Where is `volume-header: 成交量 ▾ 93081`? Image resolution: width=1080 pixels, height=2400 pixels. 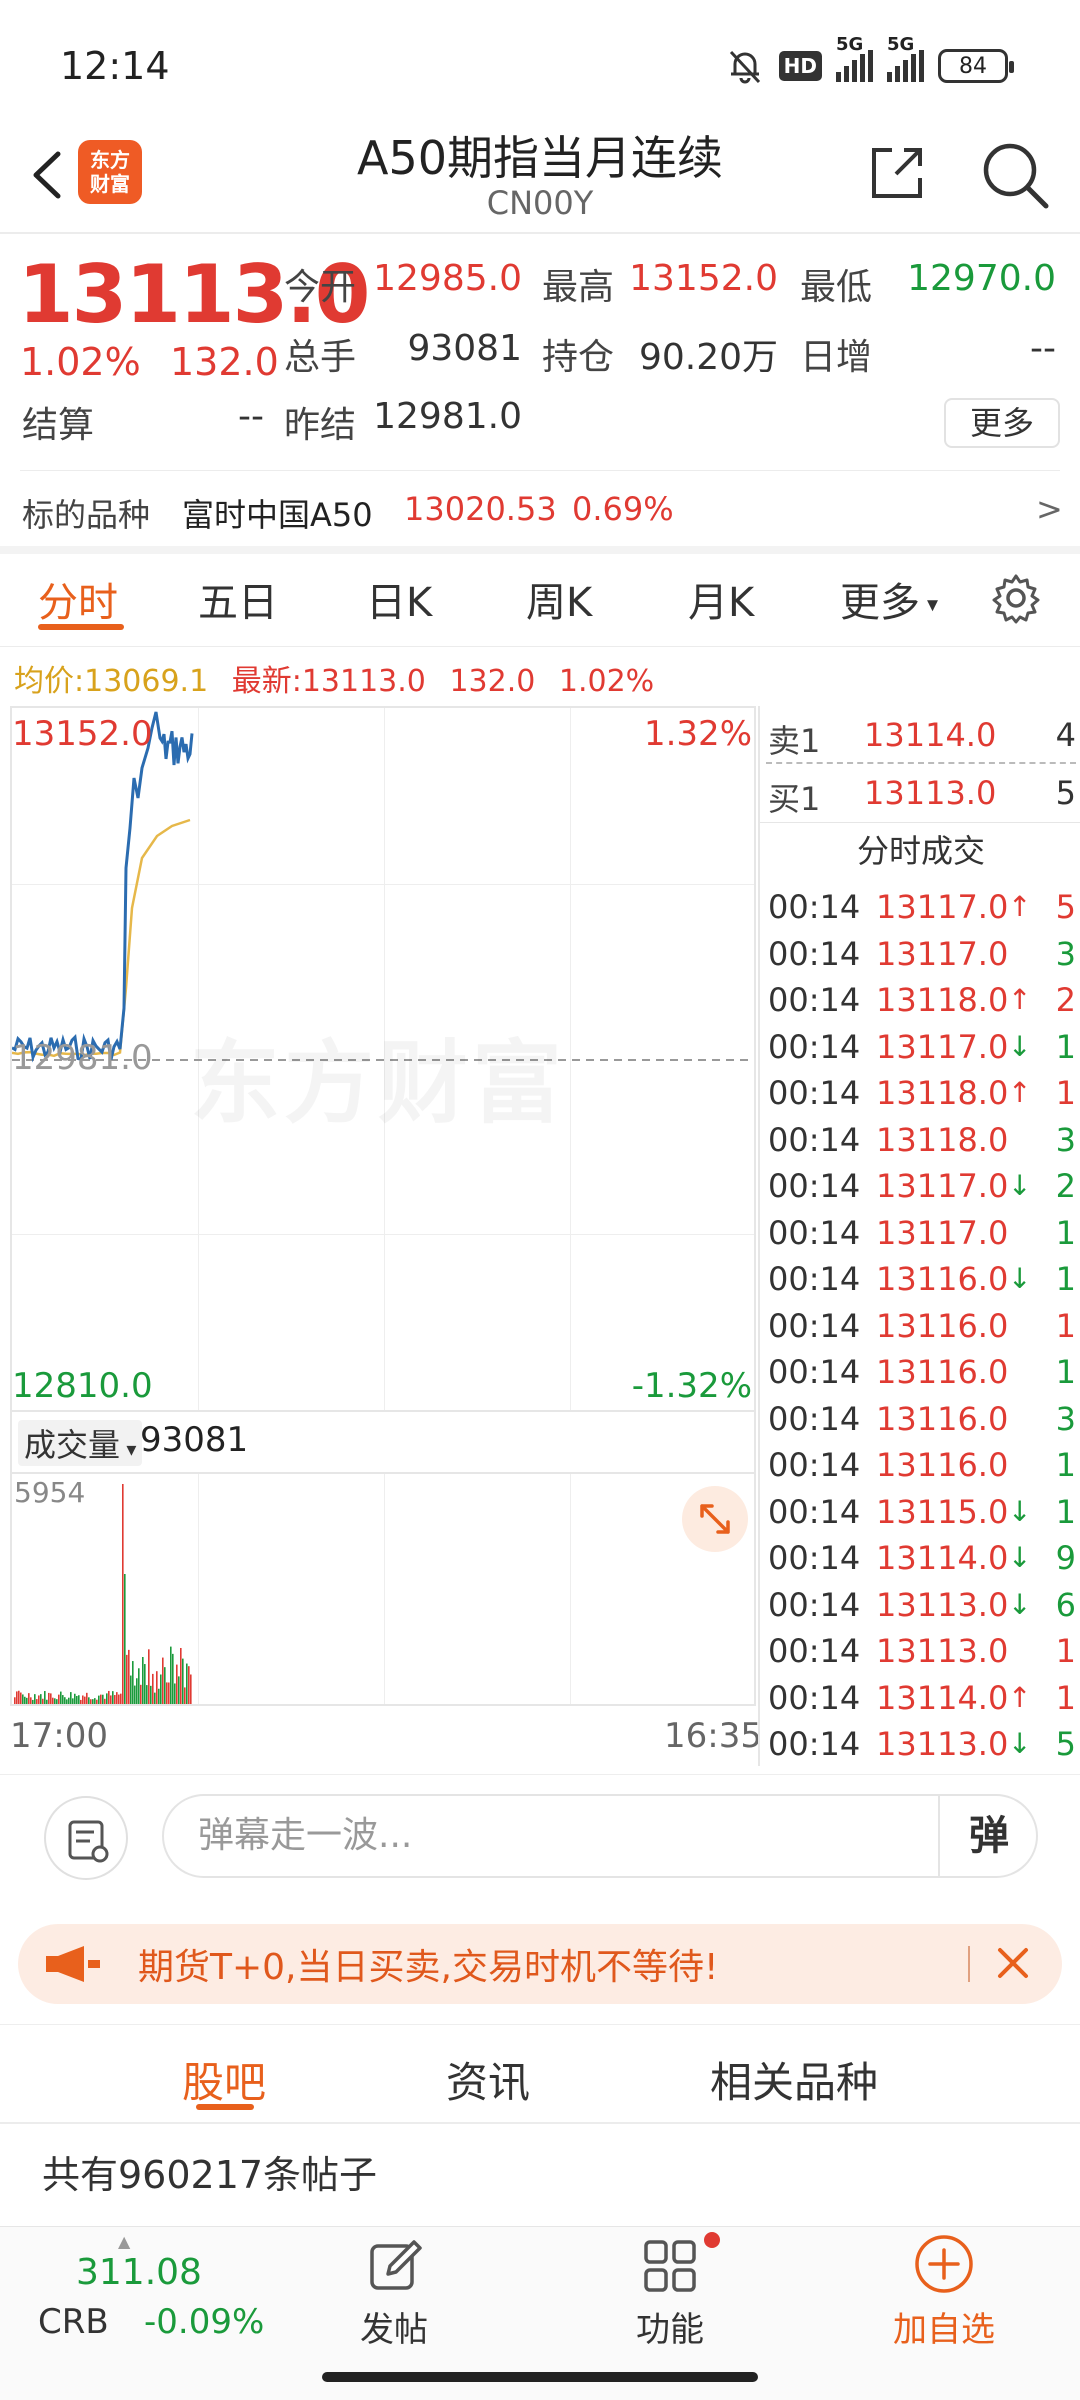 volume-header: 成交量 ▾ 93081 is located at coordinates (383, 1442).